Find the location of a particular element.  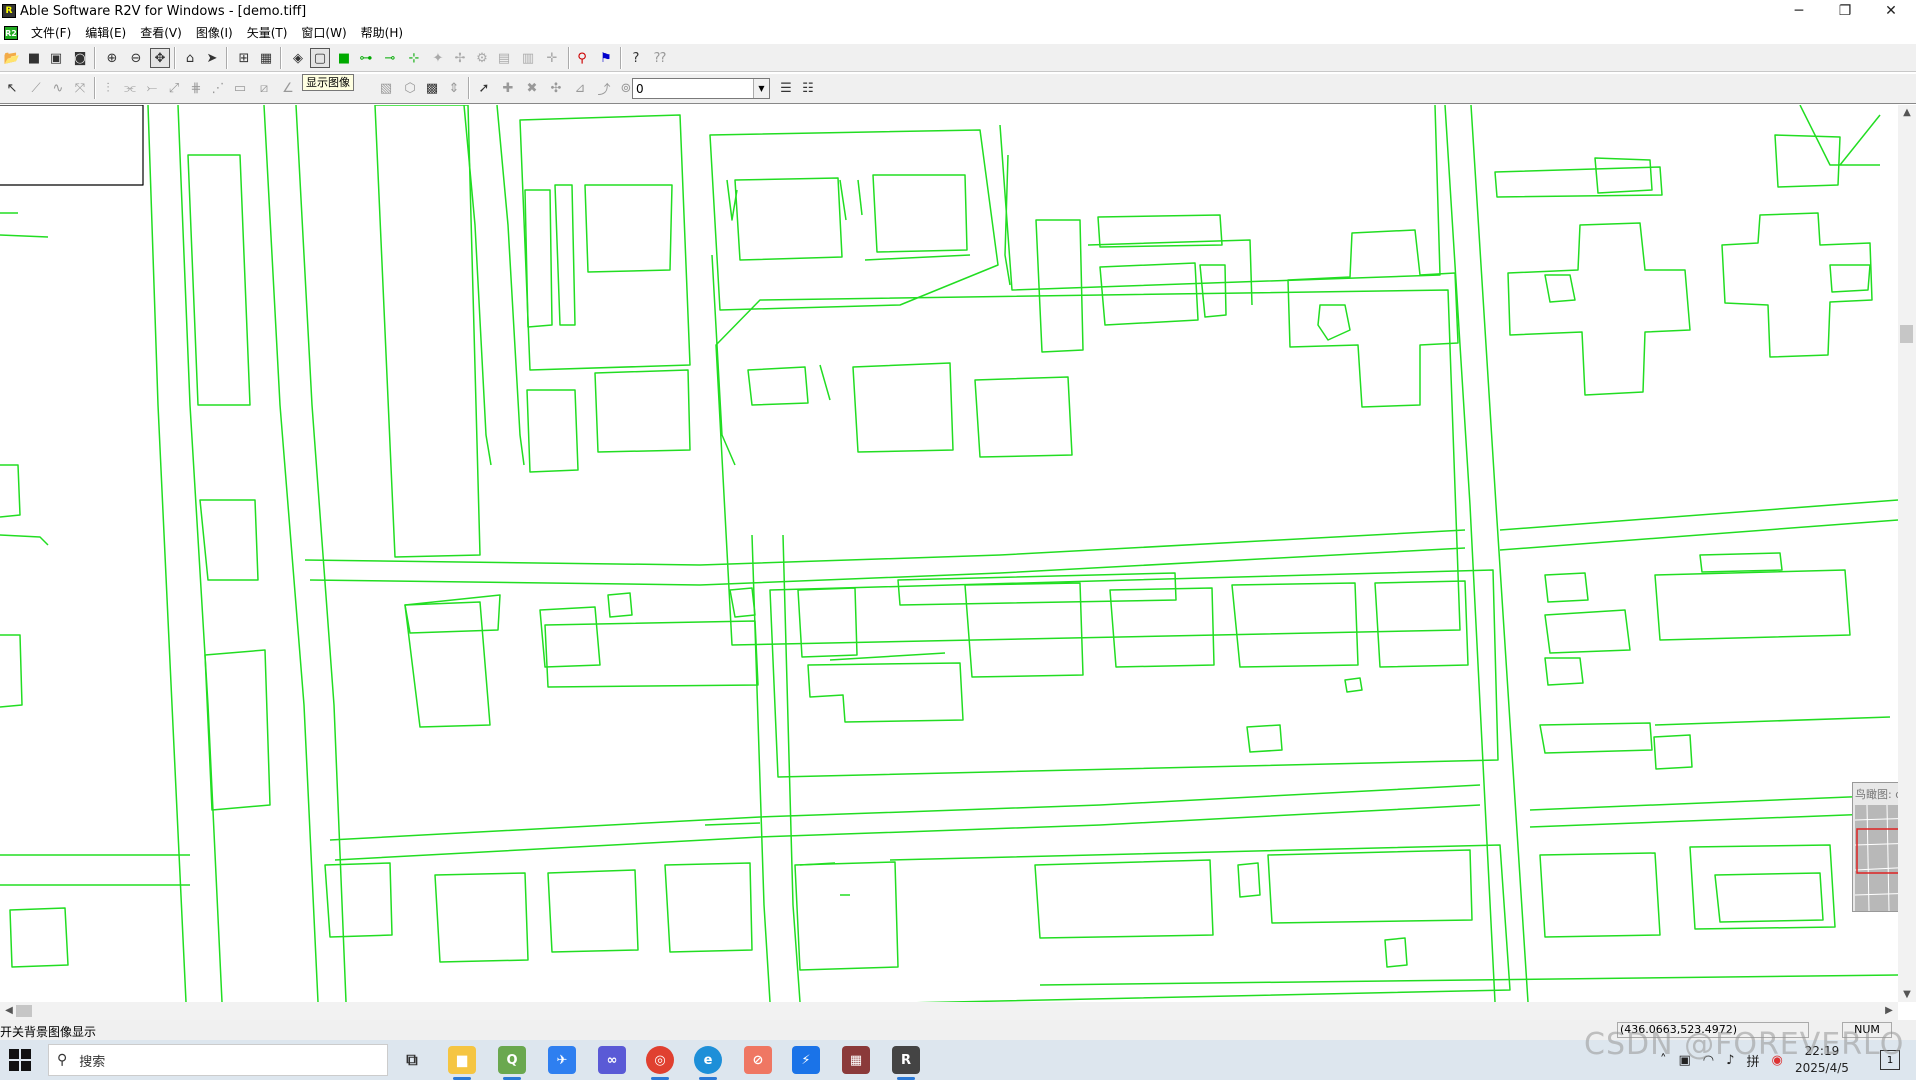

menu-file: 文件(F) is located at coordinates (51, 33).